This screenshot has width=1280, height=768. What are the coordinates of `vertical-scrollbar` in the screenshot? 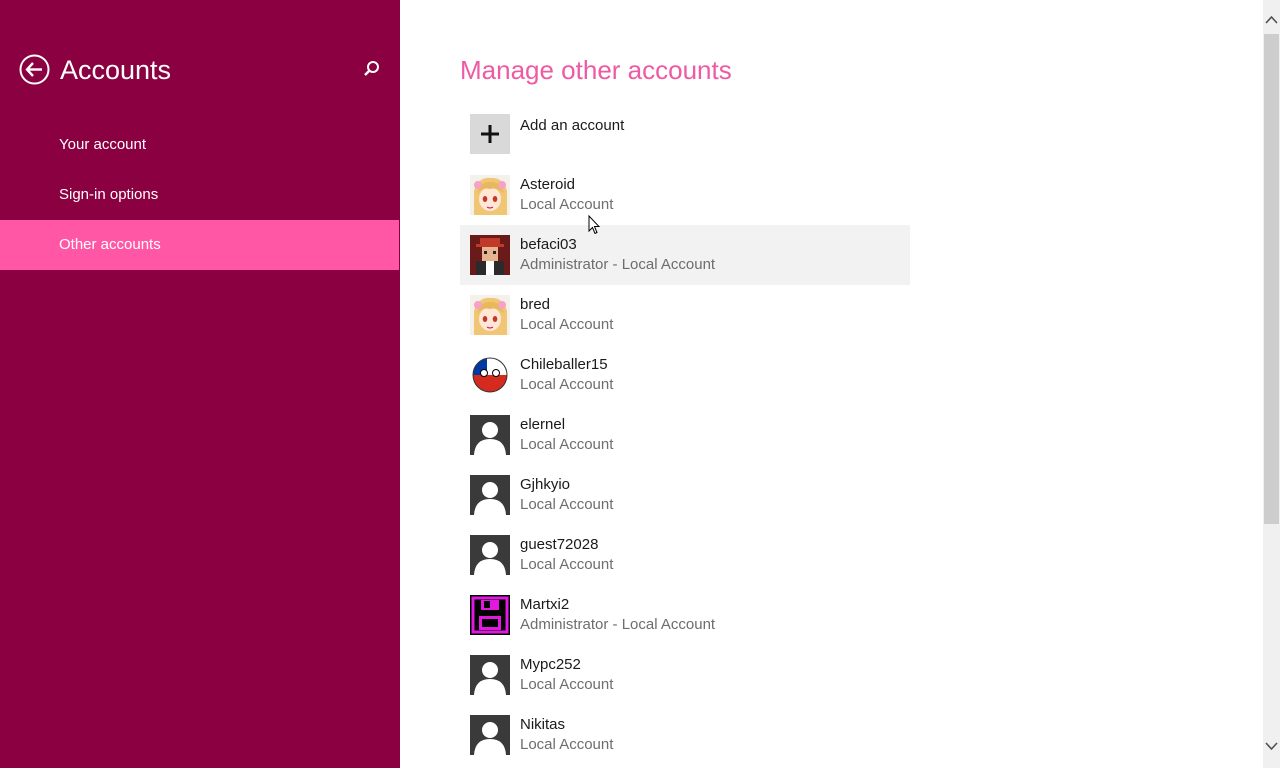 It's located at (1271, 384).